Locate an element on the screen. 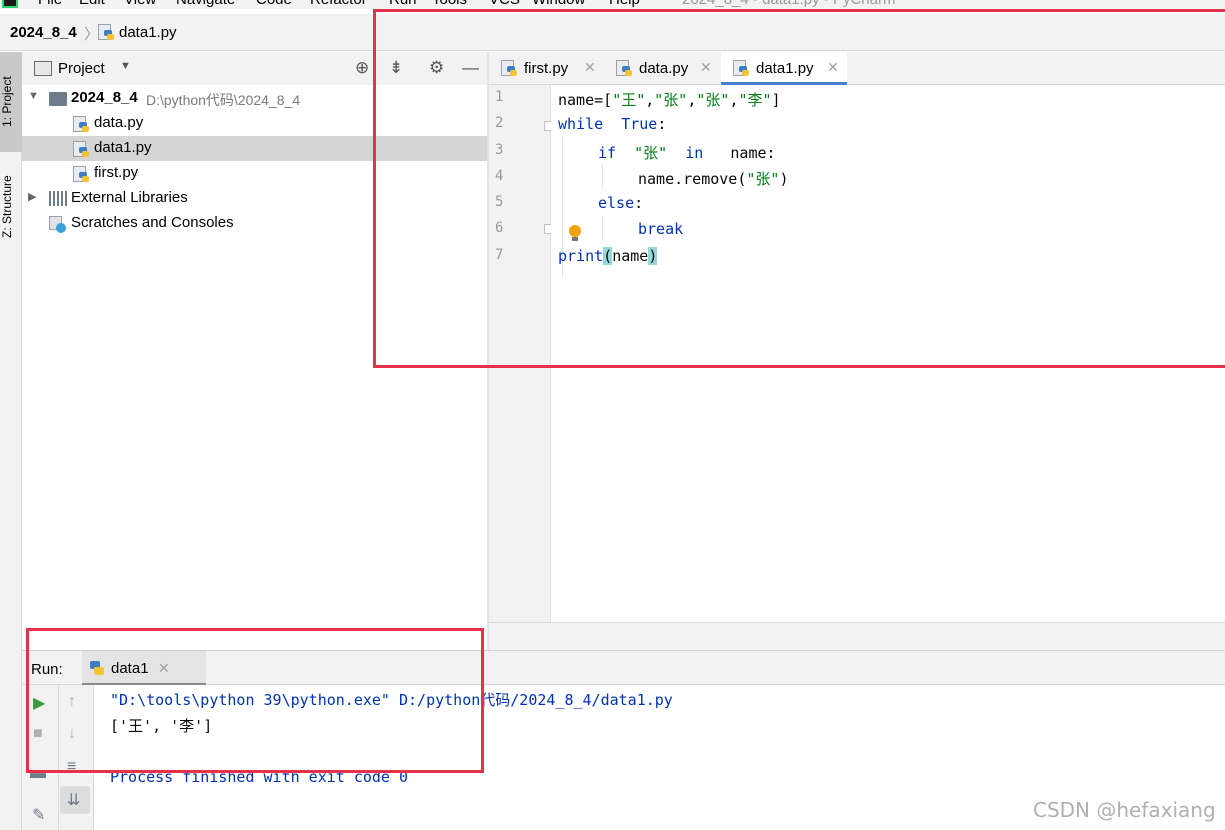 The width and height of the screenshot is (1225, 830). folder-icon is located at coordinates (58, 99).